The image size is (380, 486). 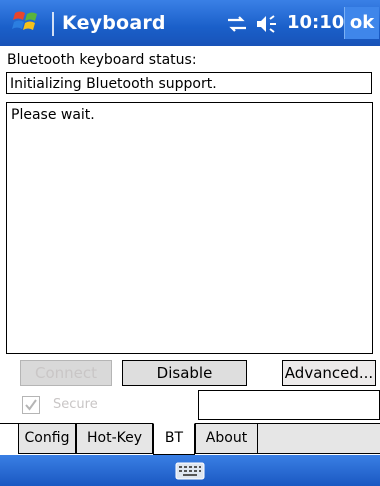 I want to click on secure-input, so click(x=289, y=405).